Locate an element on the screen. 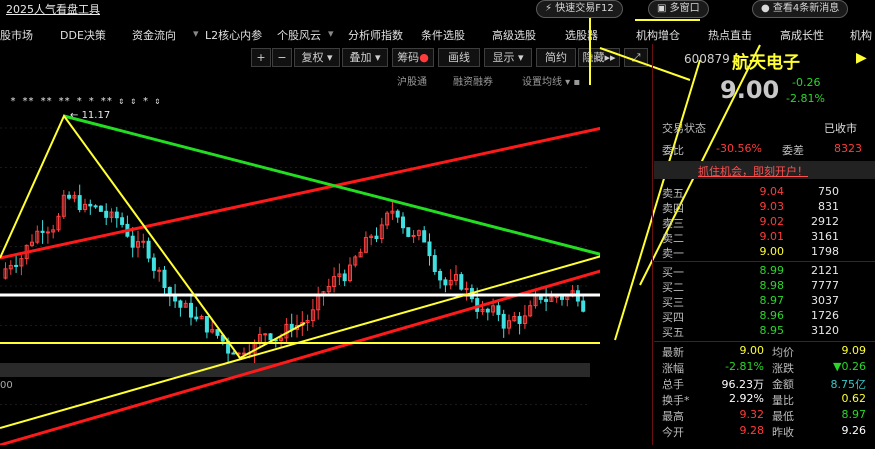 The image size is (875, 449). next-stock-icon: ▶ is located at coordinates (861, 58).